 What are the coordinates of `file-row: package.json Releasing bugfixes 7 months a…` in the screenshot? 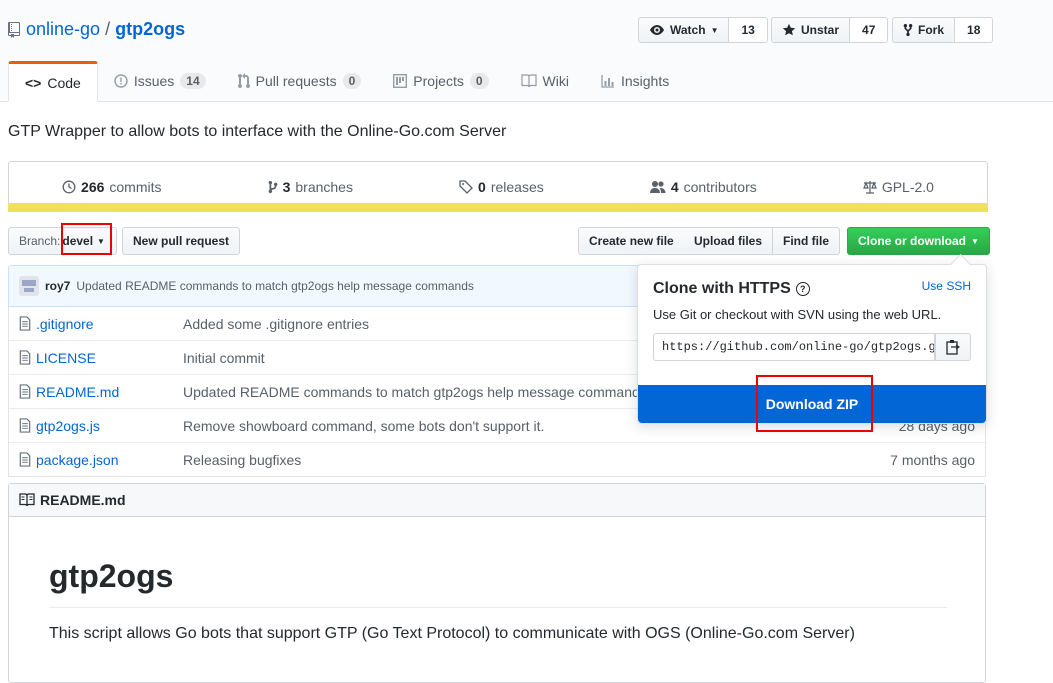 It's located at (497, 459).